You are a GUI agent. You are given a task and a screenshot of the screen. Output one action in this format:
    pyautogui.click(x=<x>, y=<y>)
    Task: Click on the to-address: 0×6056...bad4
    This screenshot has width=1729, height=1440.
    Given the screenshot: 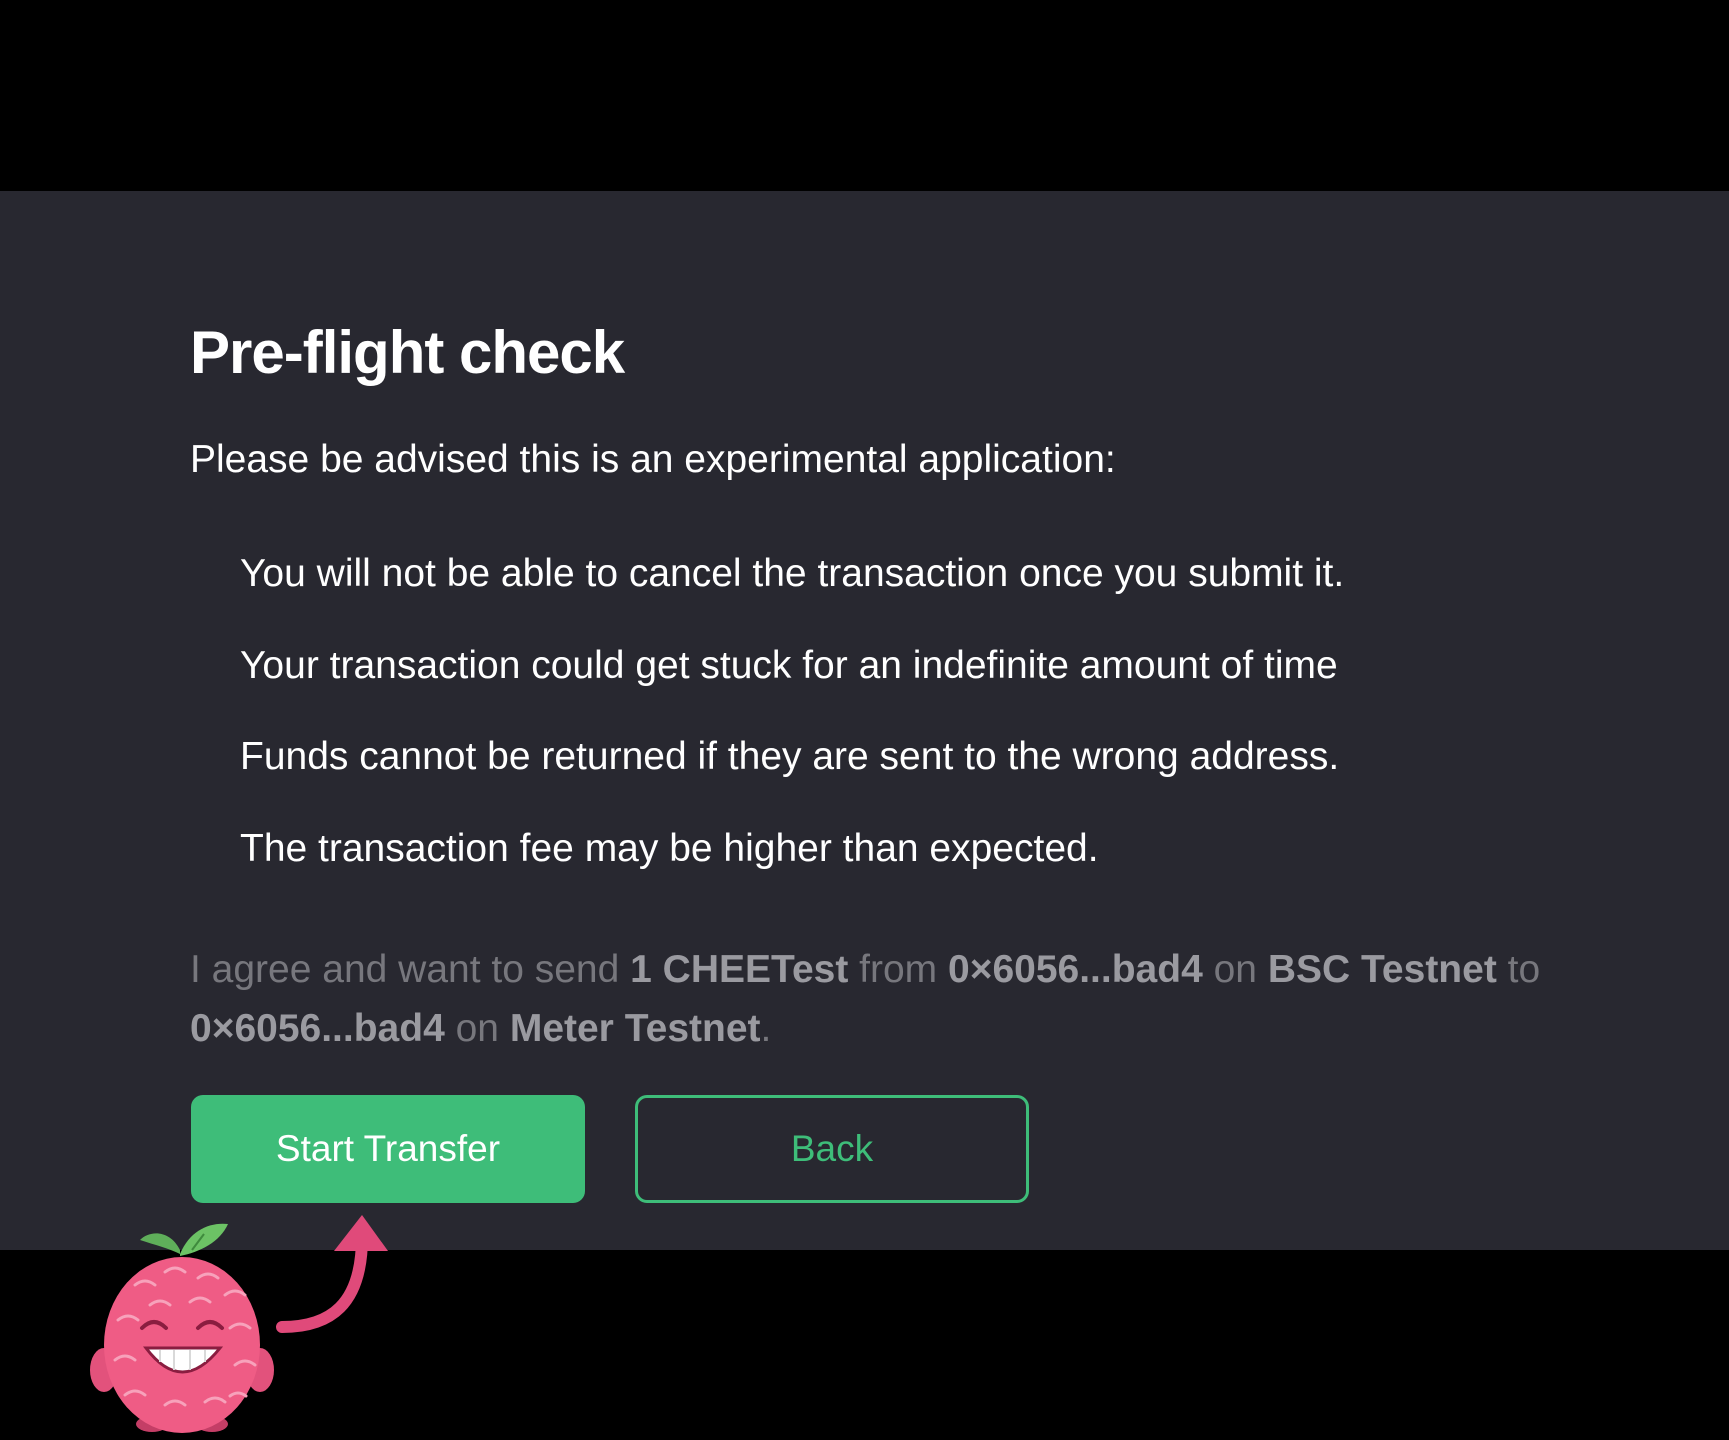 What is the action you would take?
    pyautogui.click(x=317, y=1028)
    